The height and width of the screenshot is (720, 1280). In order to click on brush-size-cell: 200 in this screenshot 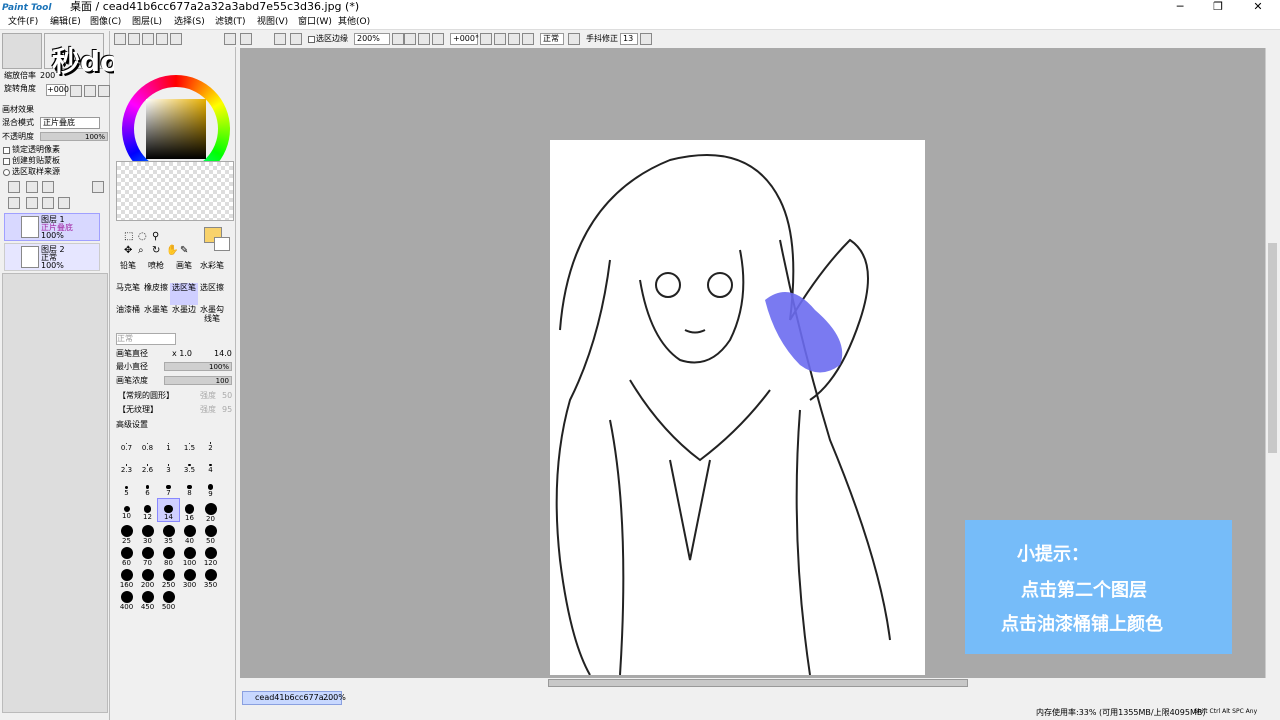, I will do `click(147, 577)`.